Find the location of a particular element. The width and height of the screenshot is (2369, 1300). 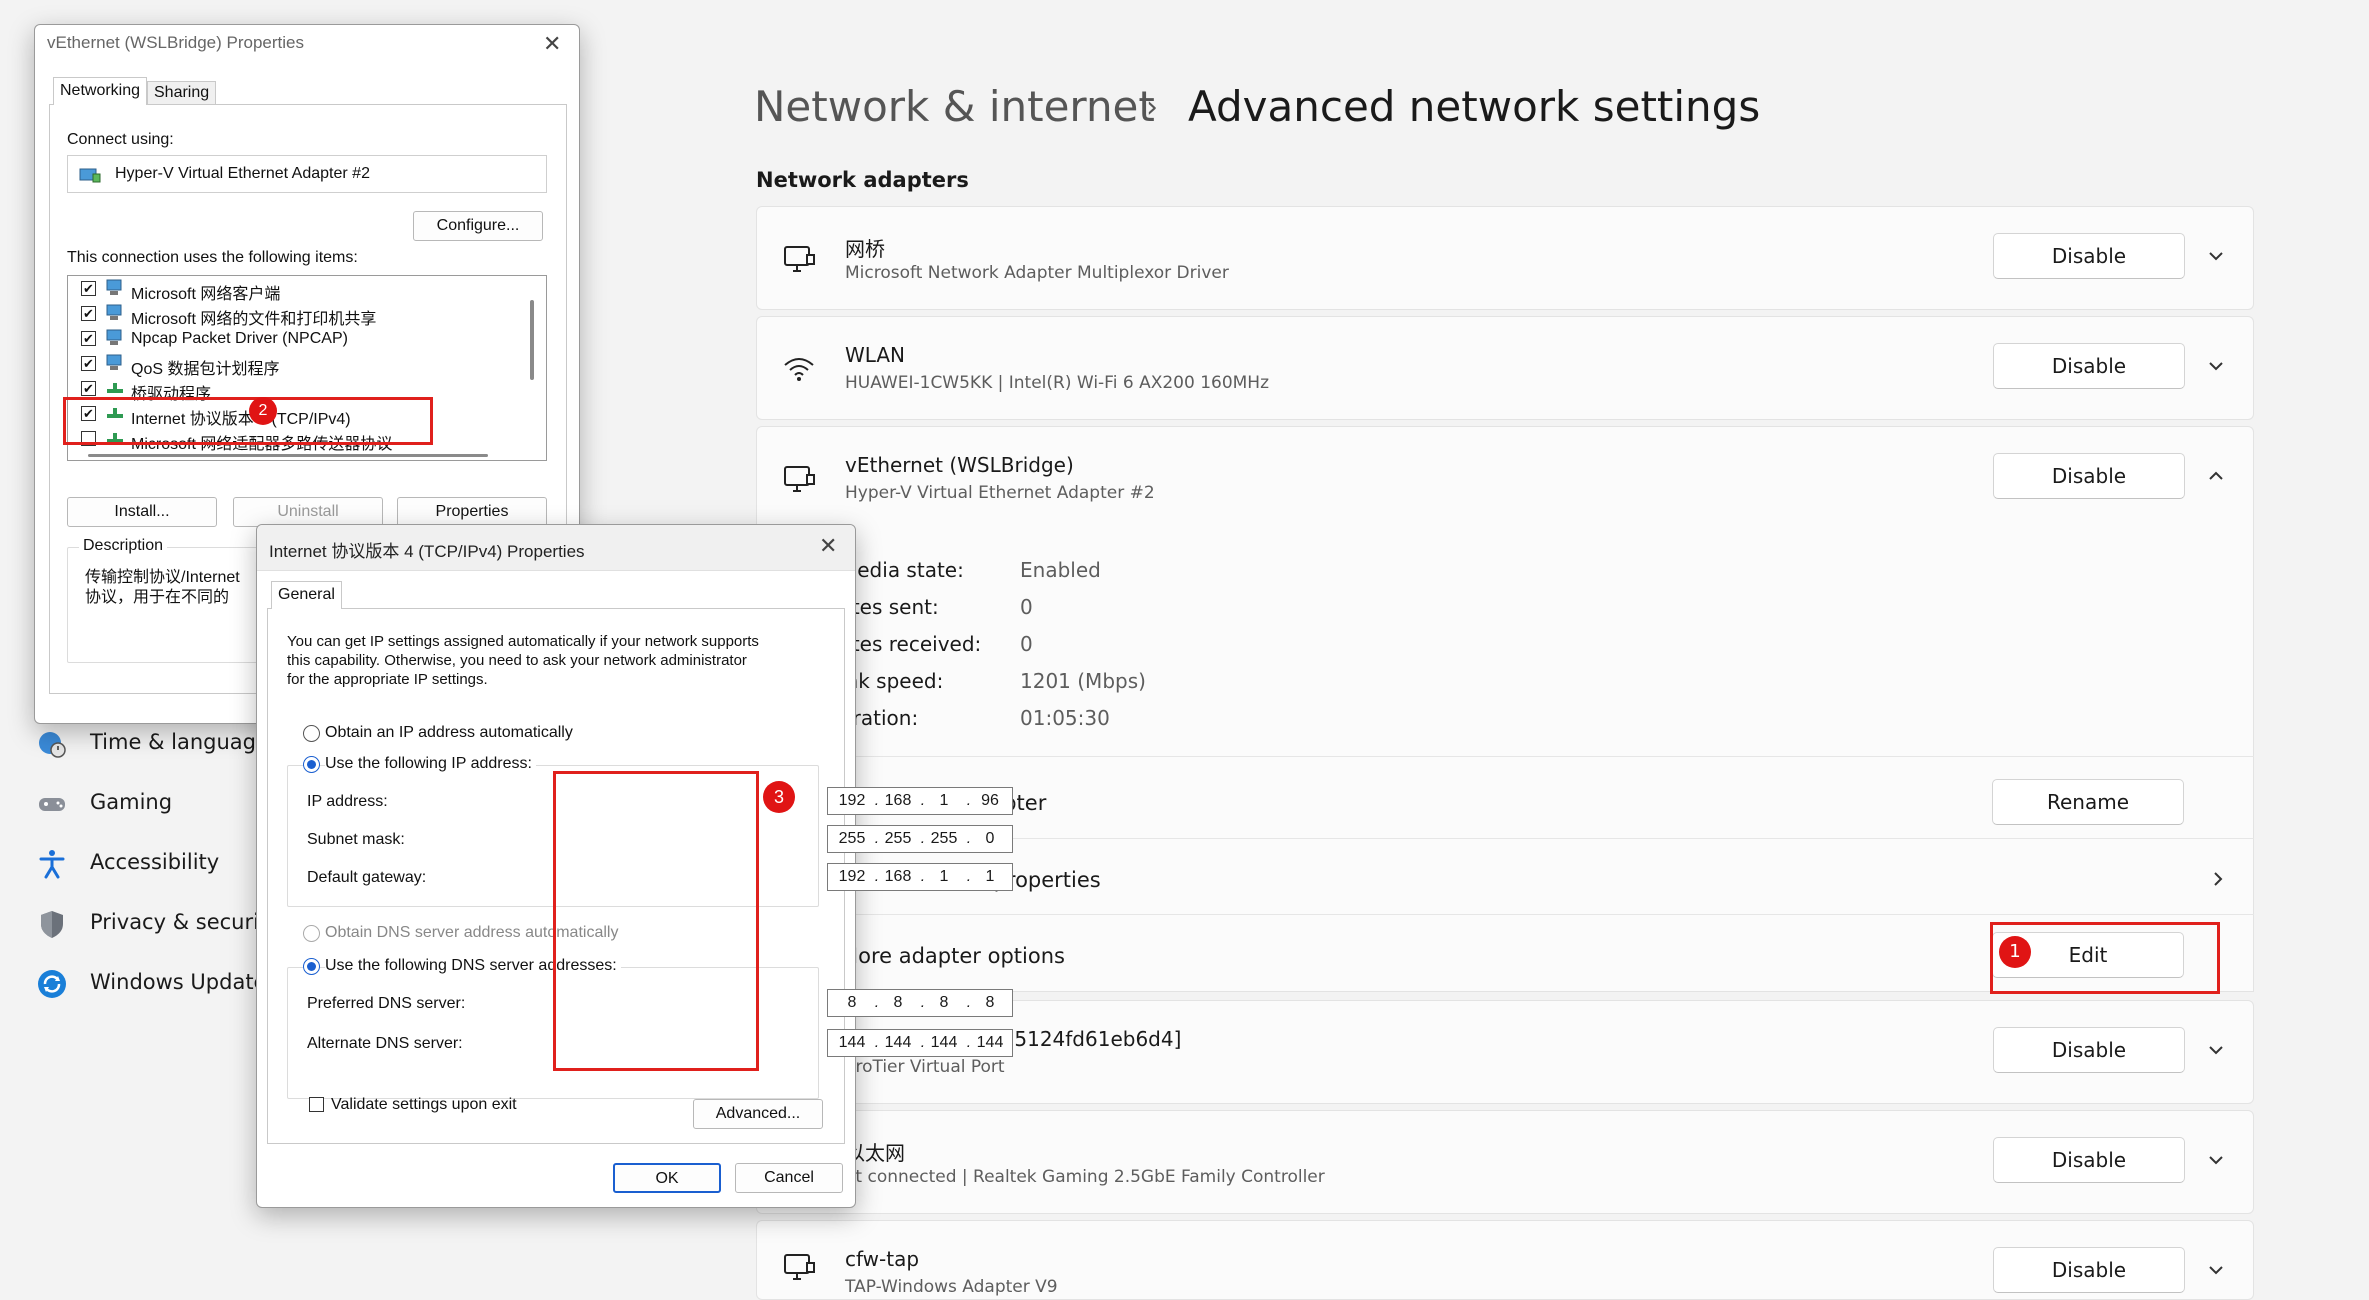

annotation-badge-3: 3 is located at coordinates (779, 797).